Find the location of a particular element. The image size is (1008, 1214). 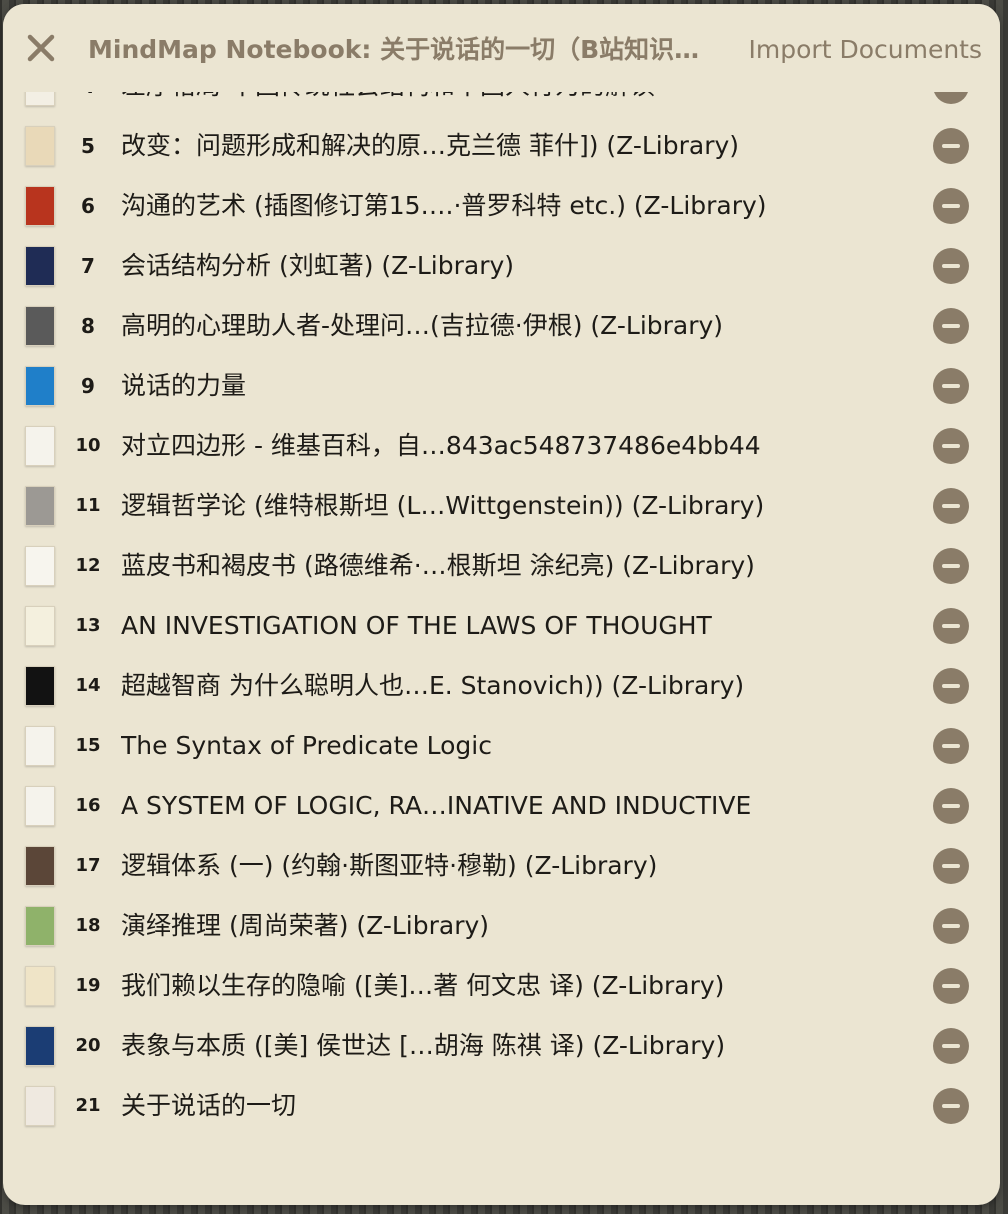

document-index: 21 is located at coordinates (88, 1105).